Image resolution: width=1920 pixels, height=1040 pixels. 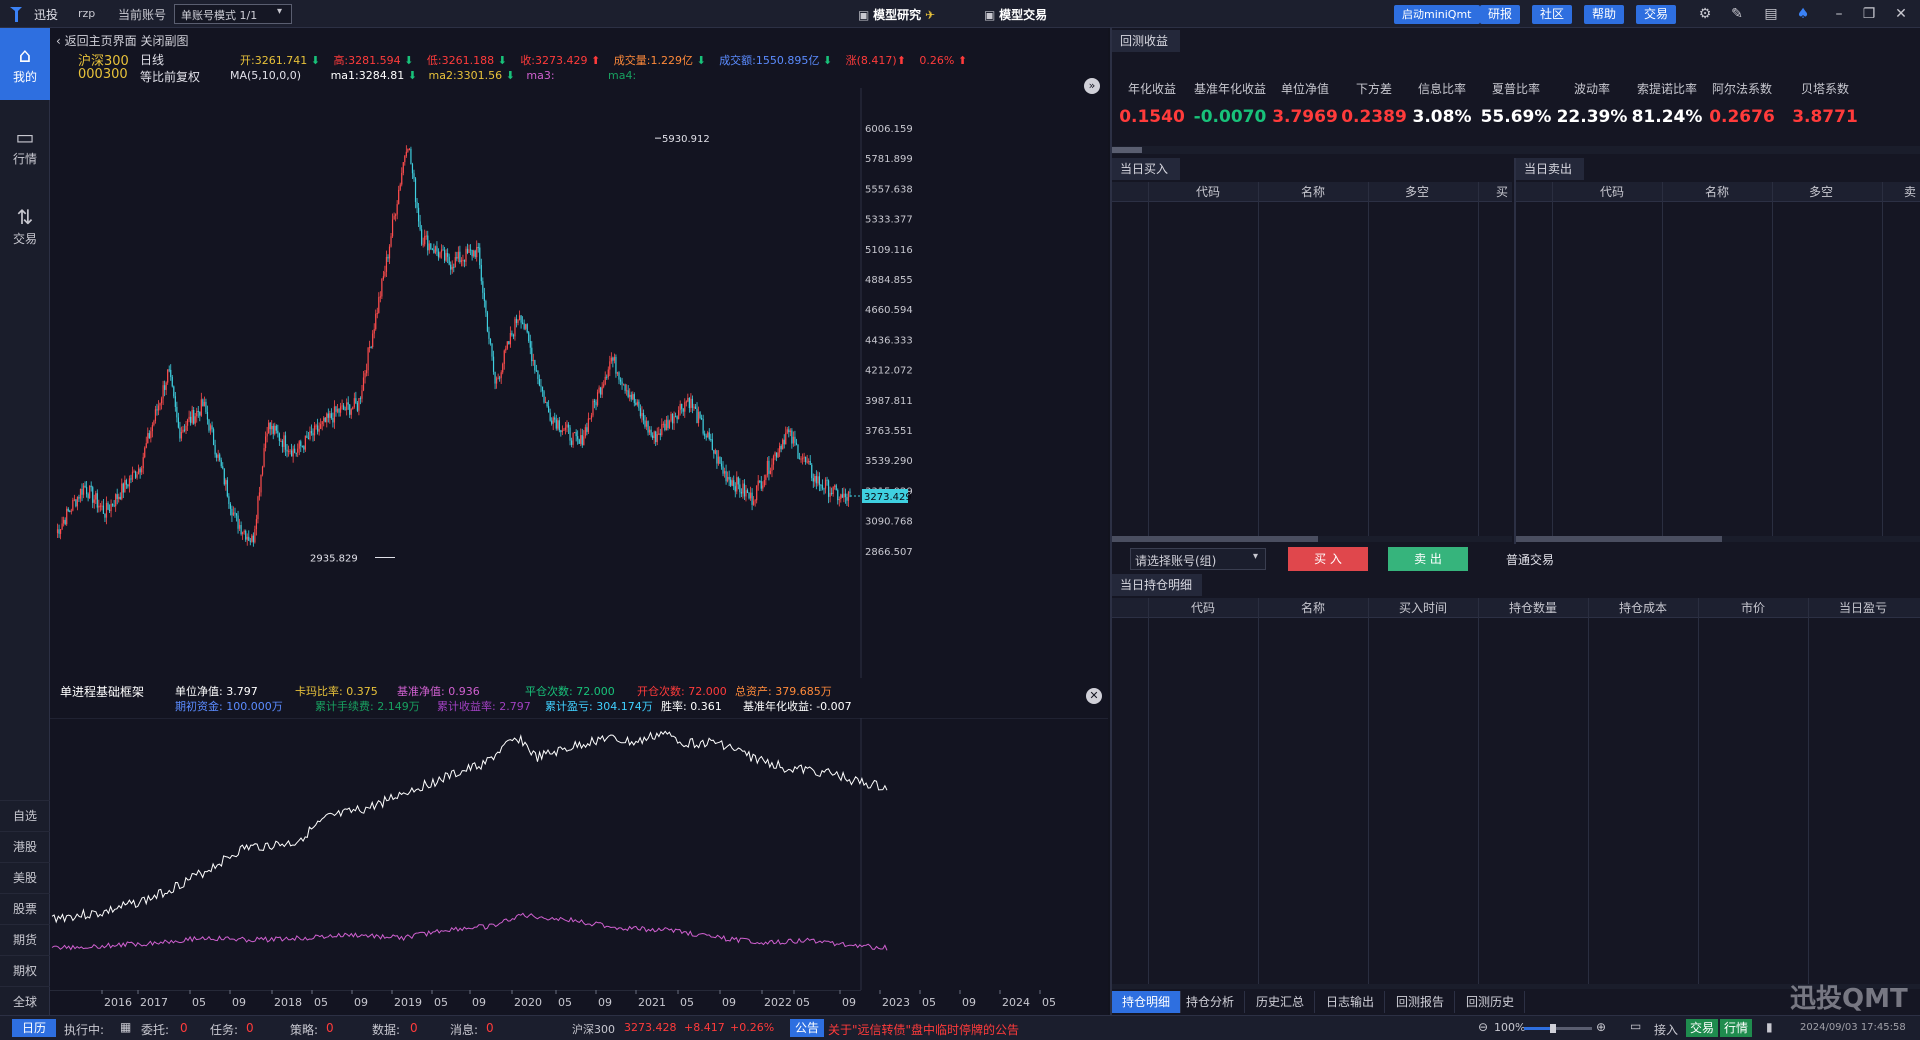 I want to click on col-header: 市价, so click(x=1753, y=608).